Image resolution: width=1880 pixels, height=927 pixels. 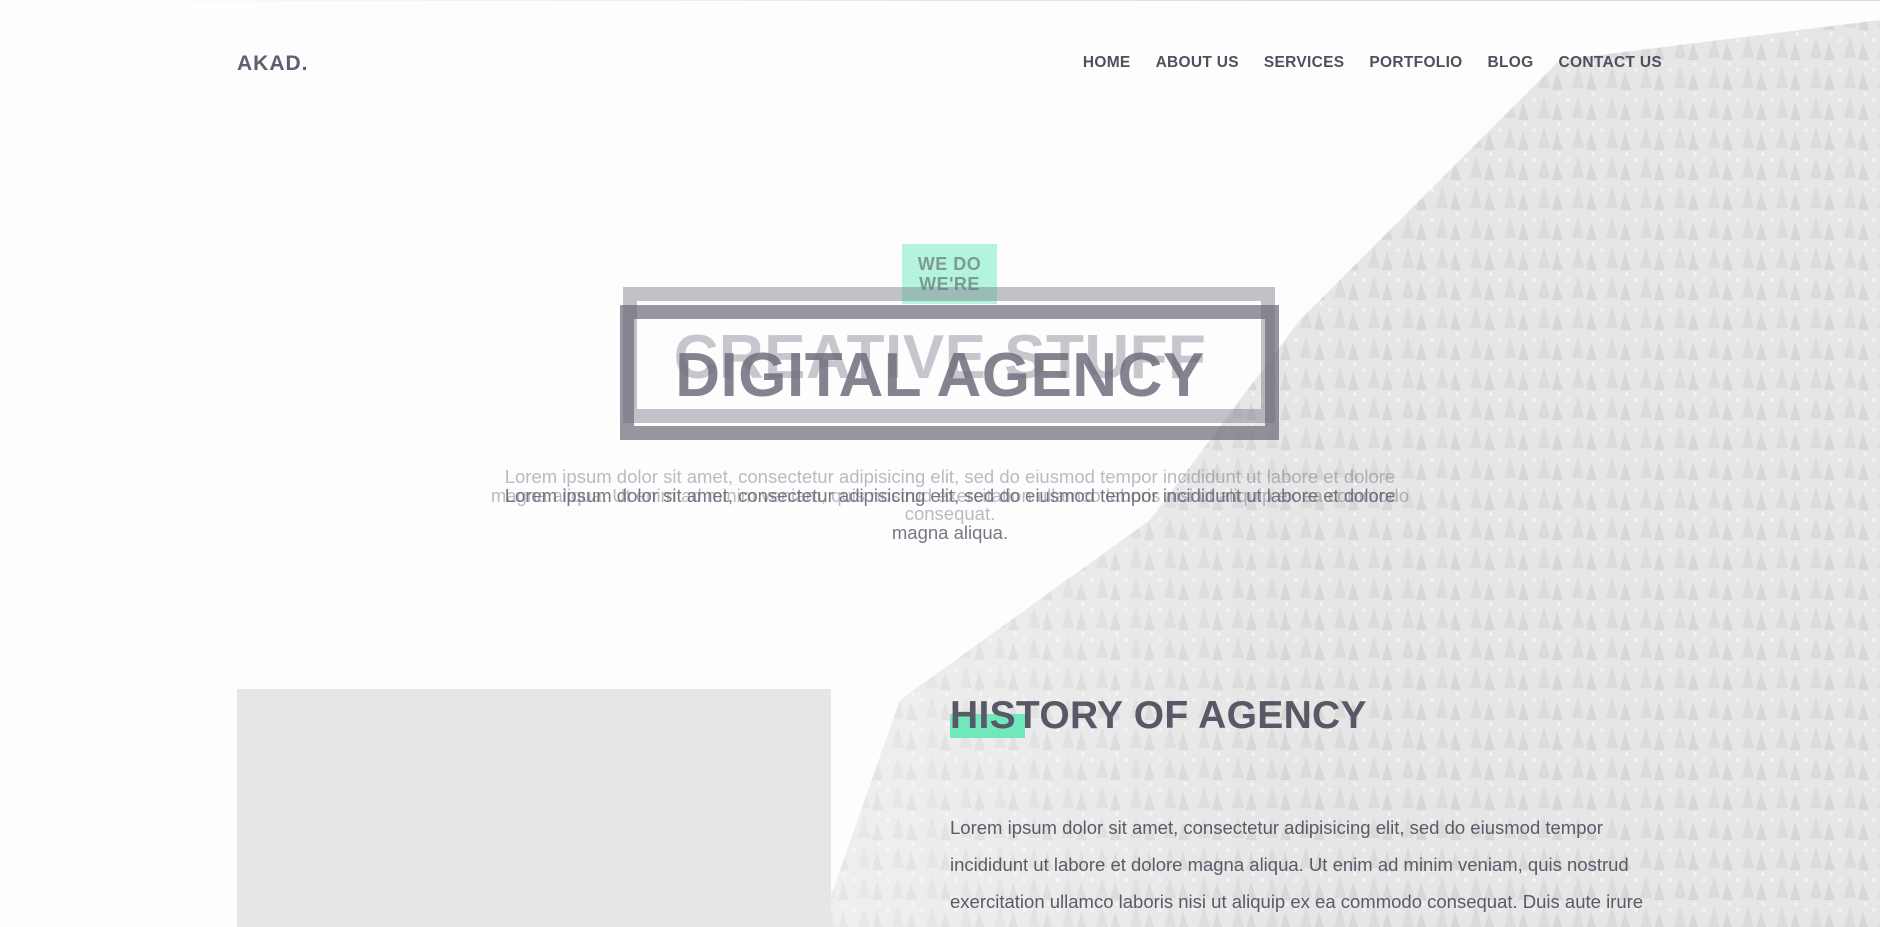 What do you see at coordinates (940, 0) in the screenshot?
I see `top-border` at bounding box center [940, 0].